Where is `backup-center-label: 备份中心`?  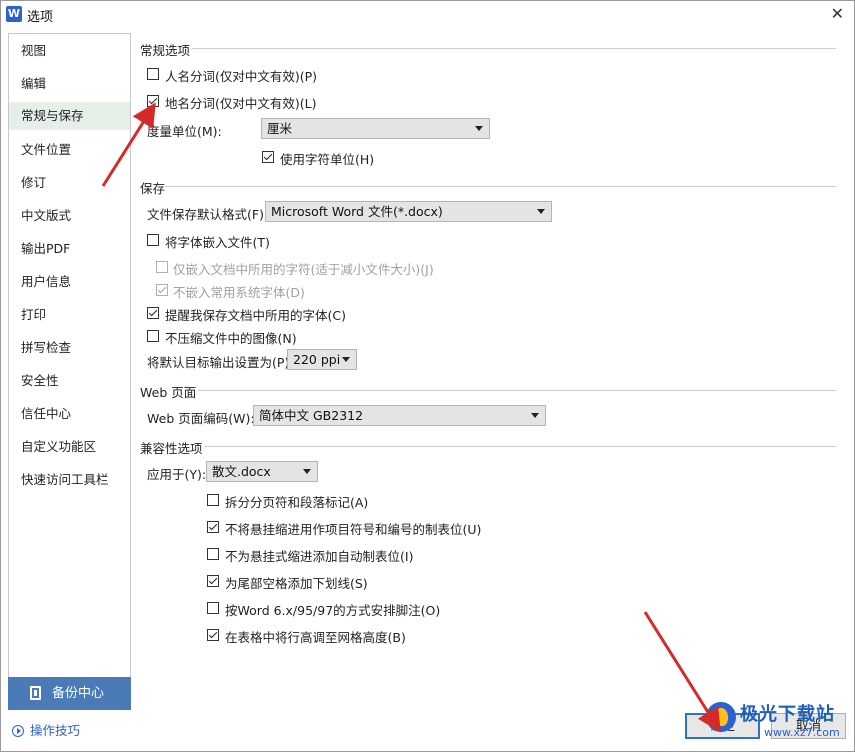
backup-center-label: 备份中心 is located at coordinates (78, 693).